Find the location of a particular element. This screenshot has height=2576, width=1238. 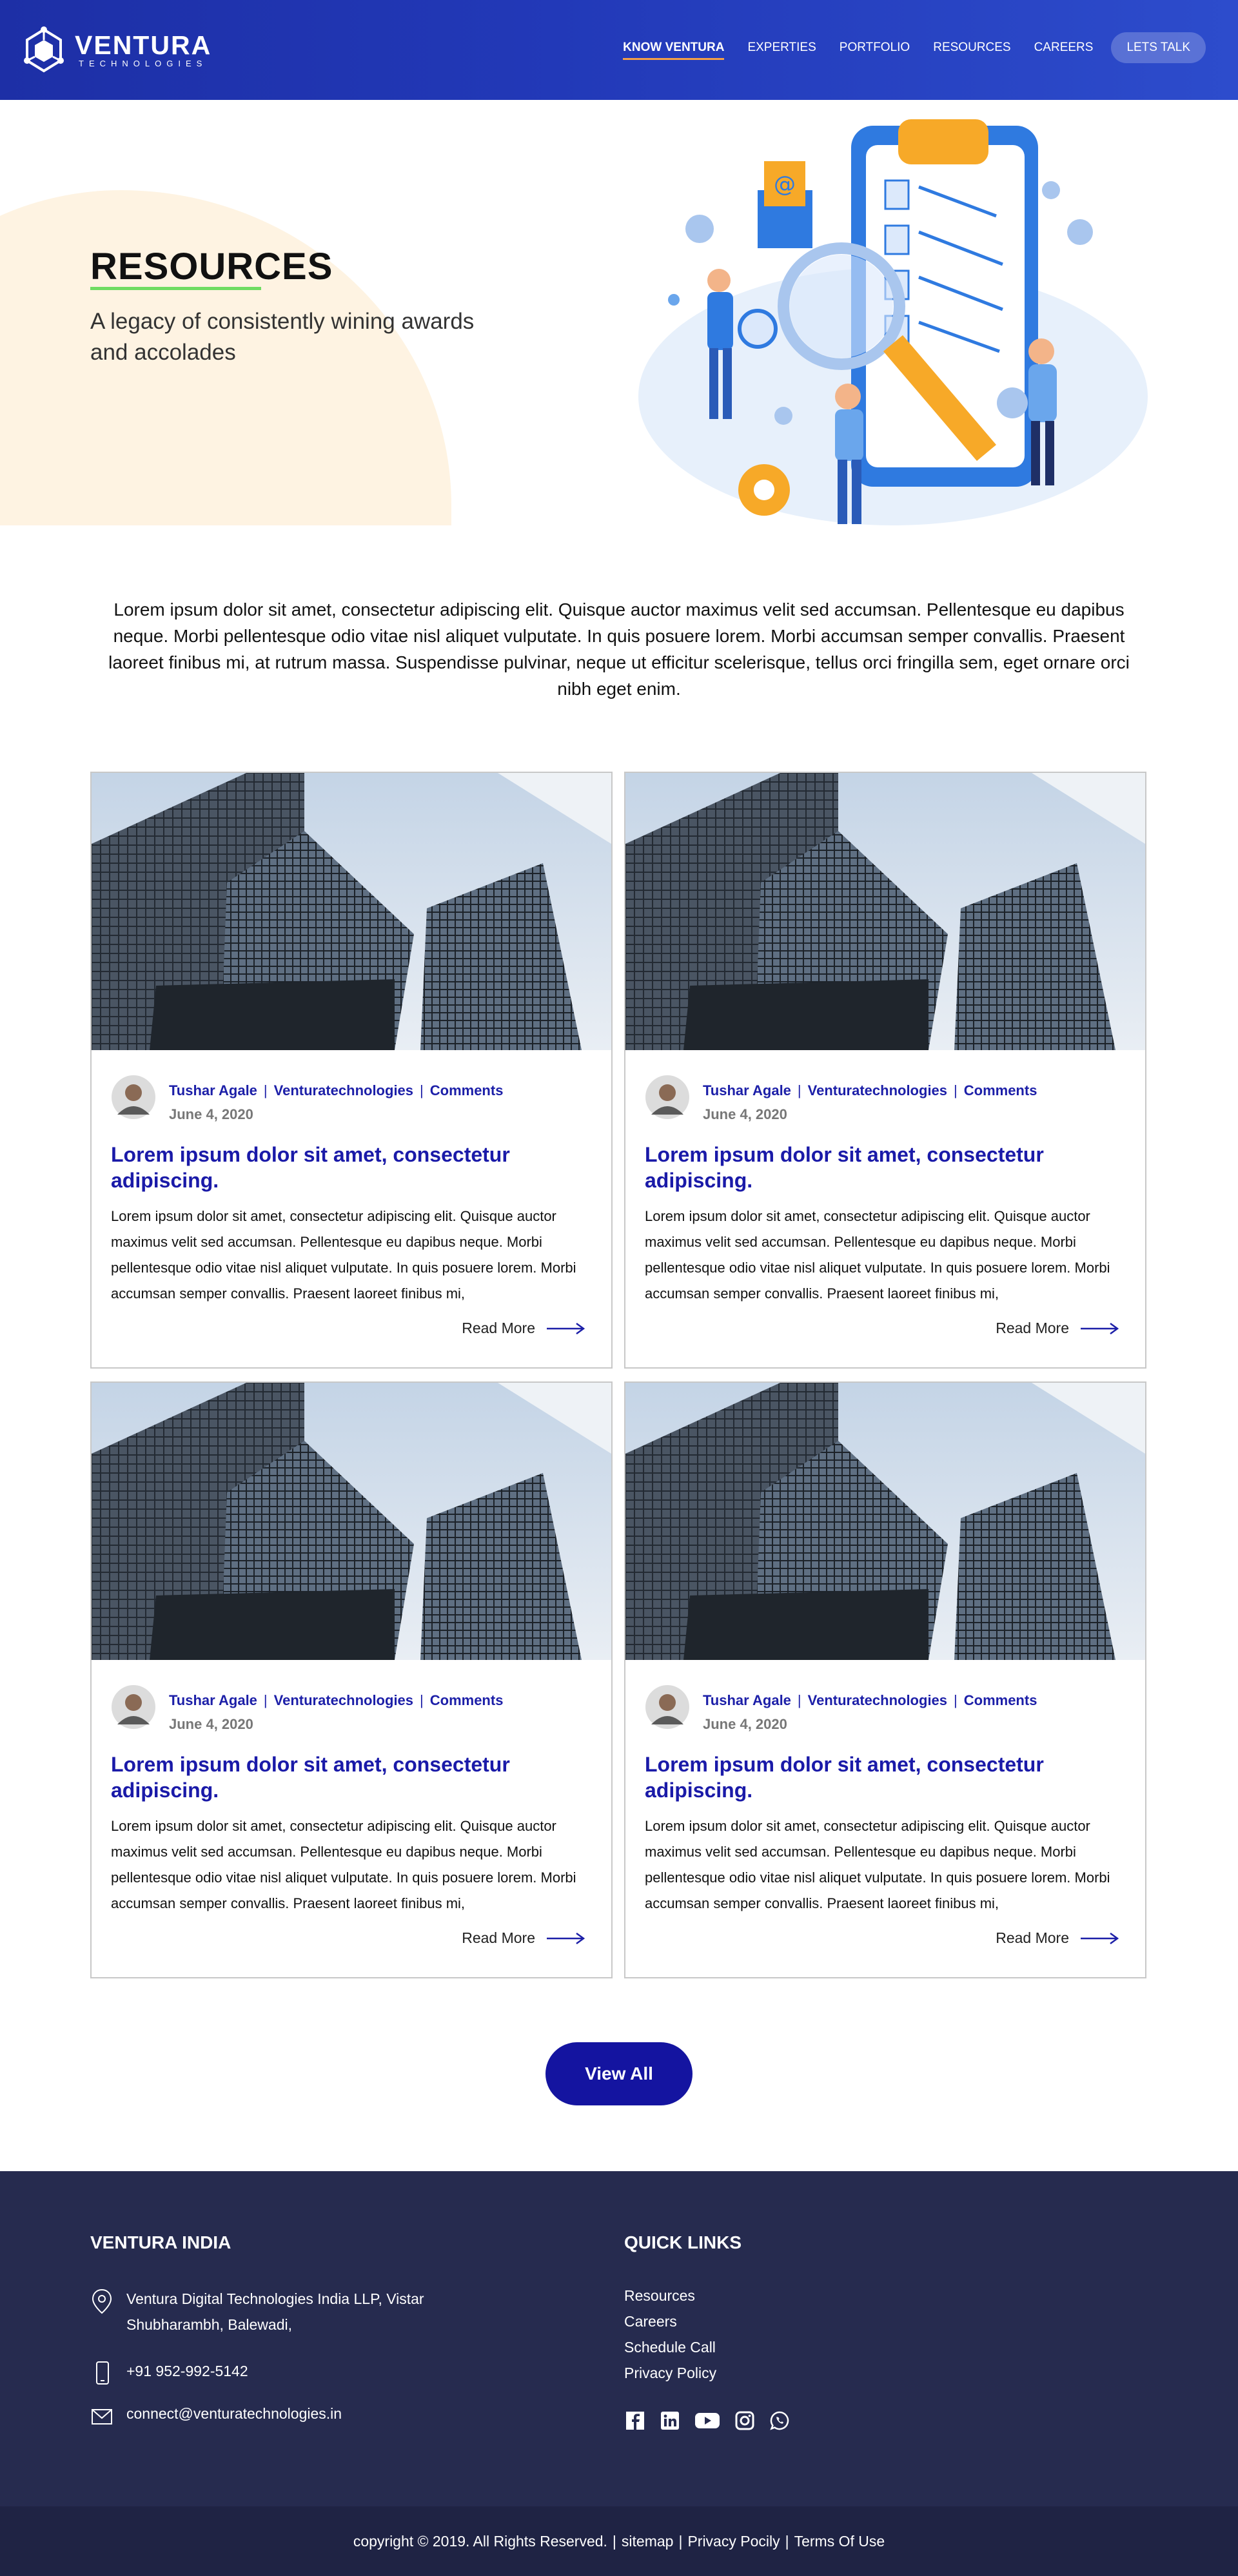

footer-link-careers: Careers is located at coordinates (650, 2321).